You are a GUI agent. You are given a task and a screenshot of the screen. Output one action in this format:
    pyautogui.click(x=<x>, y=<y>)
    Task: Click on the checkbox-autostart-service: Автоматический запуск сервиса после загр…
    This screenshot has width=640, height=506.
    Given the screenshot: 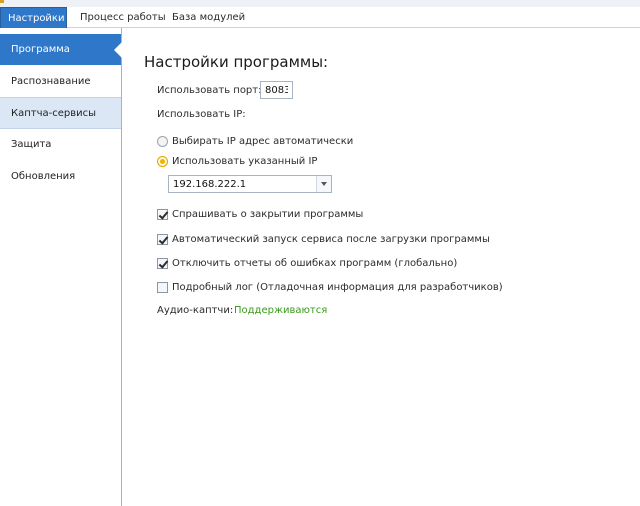 What is the action you would take?
    pyautogui.click(x=323, y=239)
    